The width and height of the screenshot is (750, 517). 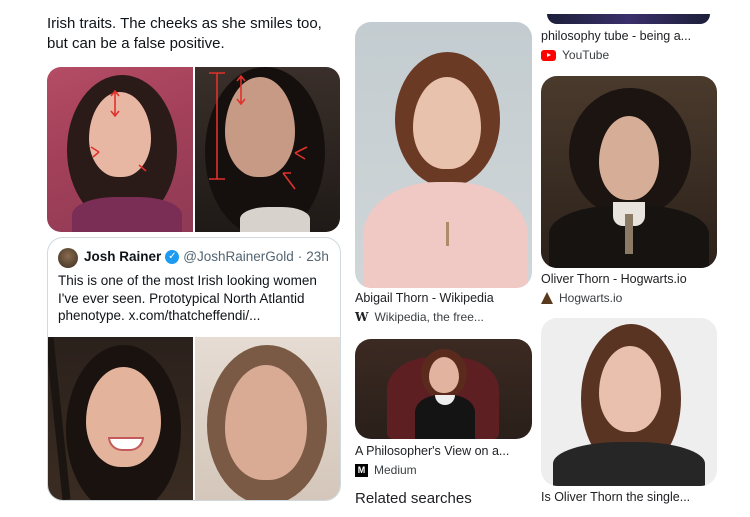 What do you see at coordinates (447, 234) in the screenshot?
I see `necklace-shape` at bounding box center [447, 234].